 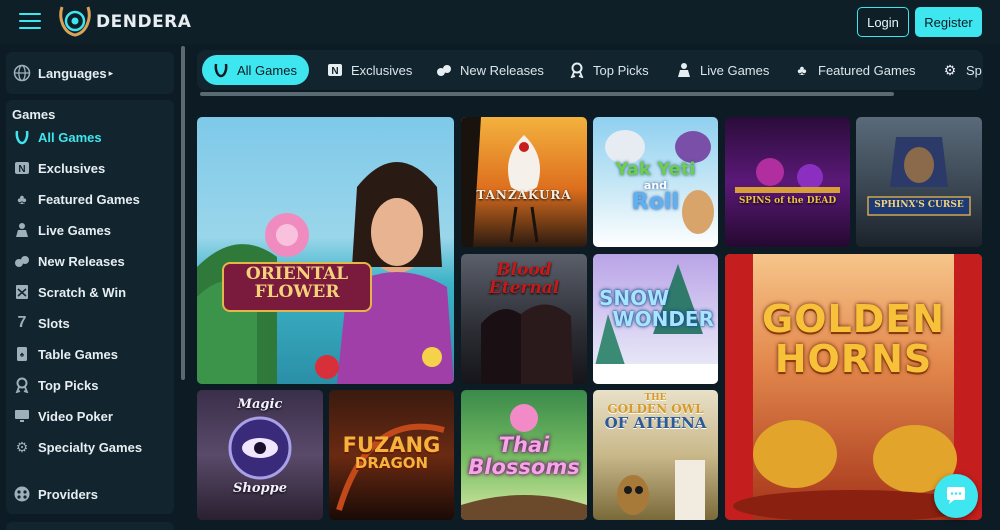 What do you see at coordinates (72, 168) in the screenshot?
I see `sidebar-item-label: Exclusives` at bounding box center [72, 168].